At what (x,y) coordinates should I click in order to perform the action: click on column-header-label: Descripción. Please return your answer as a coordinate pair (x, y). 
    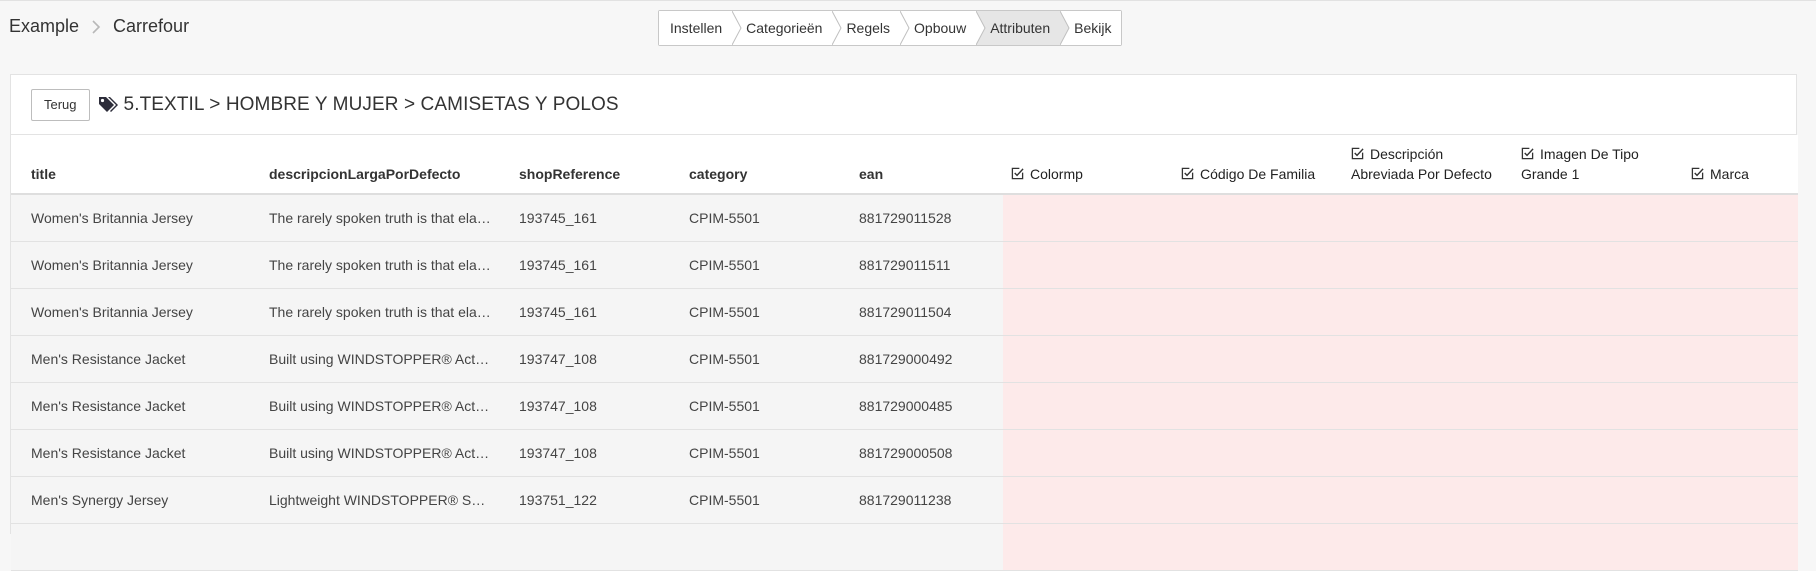
    Looking at the image, I should click on (1407, 154).